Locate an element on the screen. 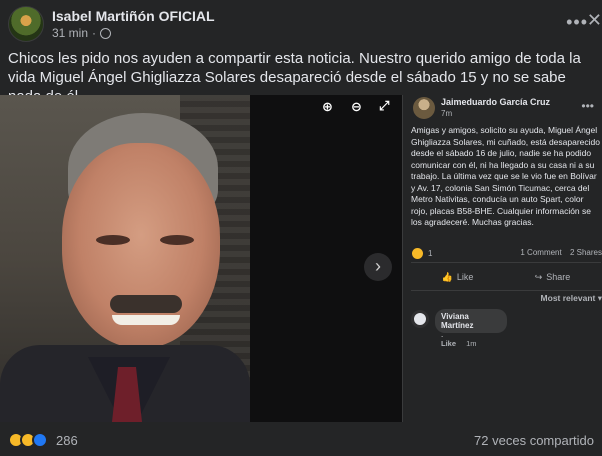  comment-bubble: Viviana Martínez . is located at coordinates (471, 324).